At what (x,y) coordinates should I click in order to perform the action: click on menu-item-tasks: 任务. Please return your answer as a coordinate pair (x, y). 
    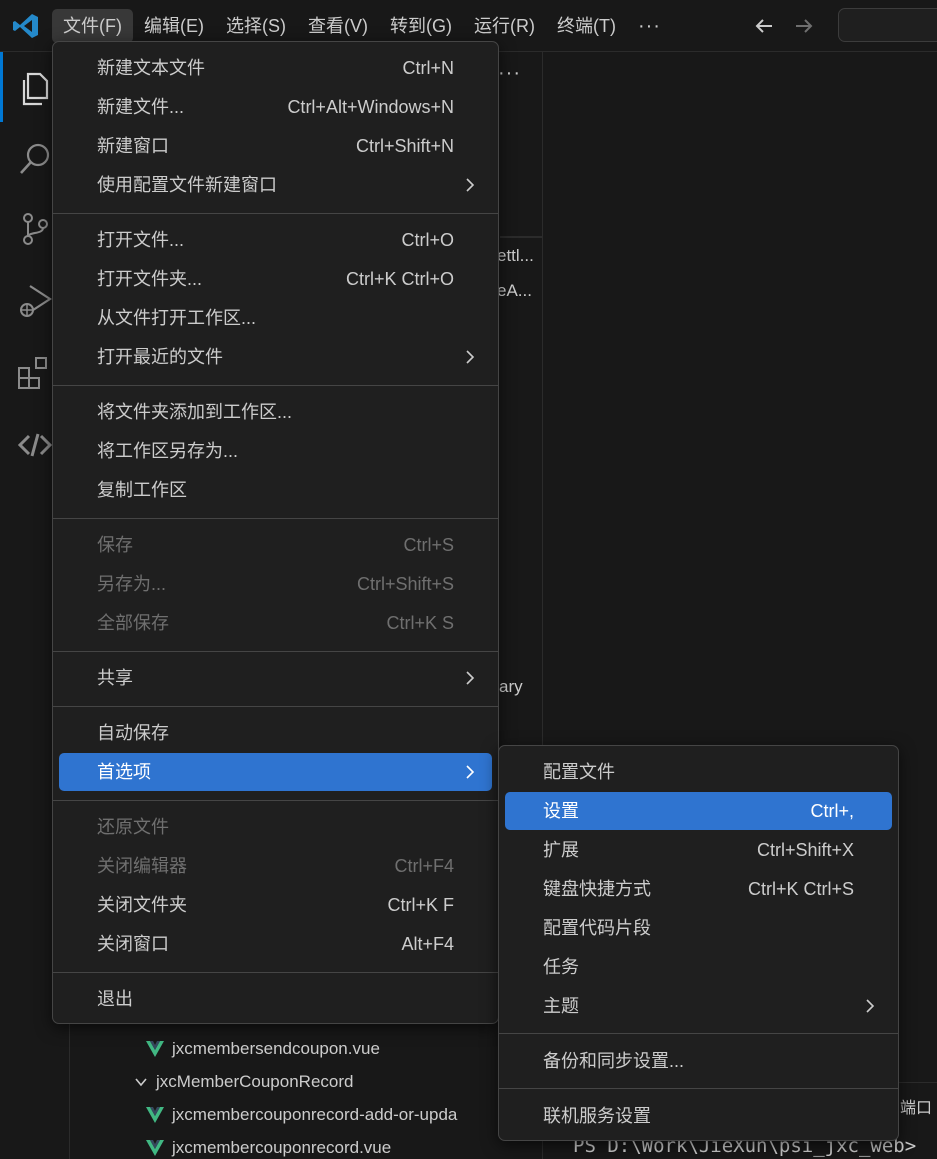
    Looking at the image, I should click on (698, 967).